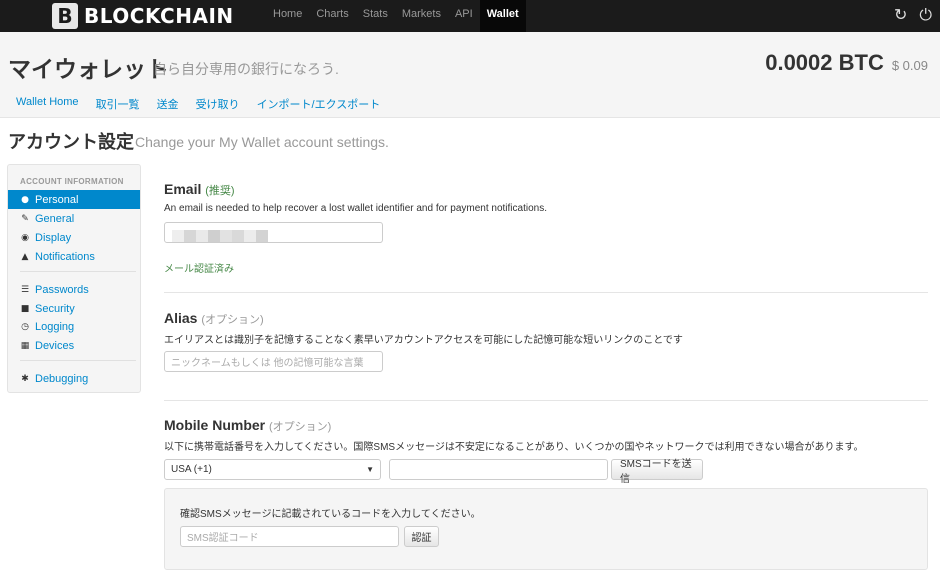 Image resolution: width=940 pixels, height=572 pixels. What do you see at coordinates (498, 469) in the screenshot?
I see `phone-number-input` at bounding box center [498, 469].